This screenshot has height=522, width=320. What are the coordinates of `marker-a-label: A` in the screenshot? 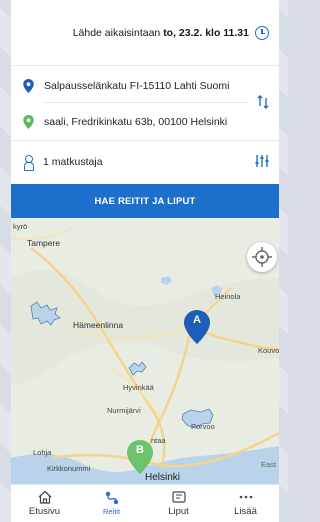 It's located at (197, 320).